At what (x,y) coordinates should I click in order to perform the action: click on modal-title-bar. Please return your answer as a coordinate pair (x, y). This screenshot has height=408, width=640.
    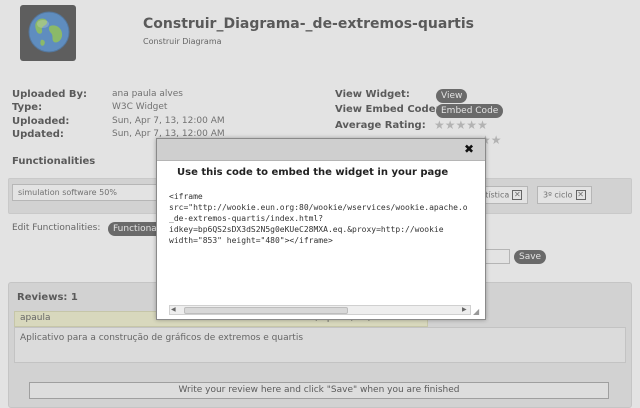
    Looking at the image, I should click on (321, 150).